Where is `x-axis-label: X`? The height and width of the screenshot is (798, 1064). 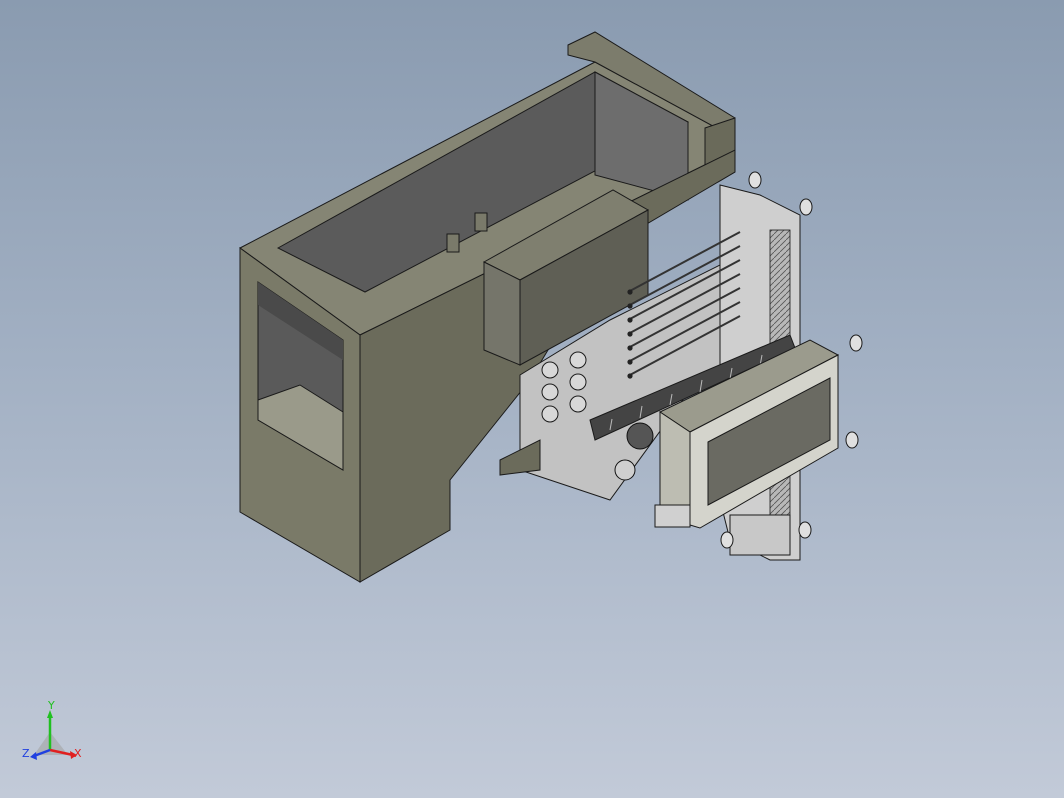 x-axis-label: X is located at coordinates (78, 753).